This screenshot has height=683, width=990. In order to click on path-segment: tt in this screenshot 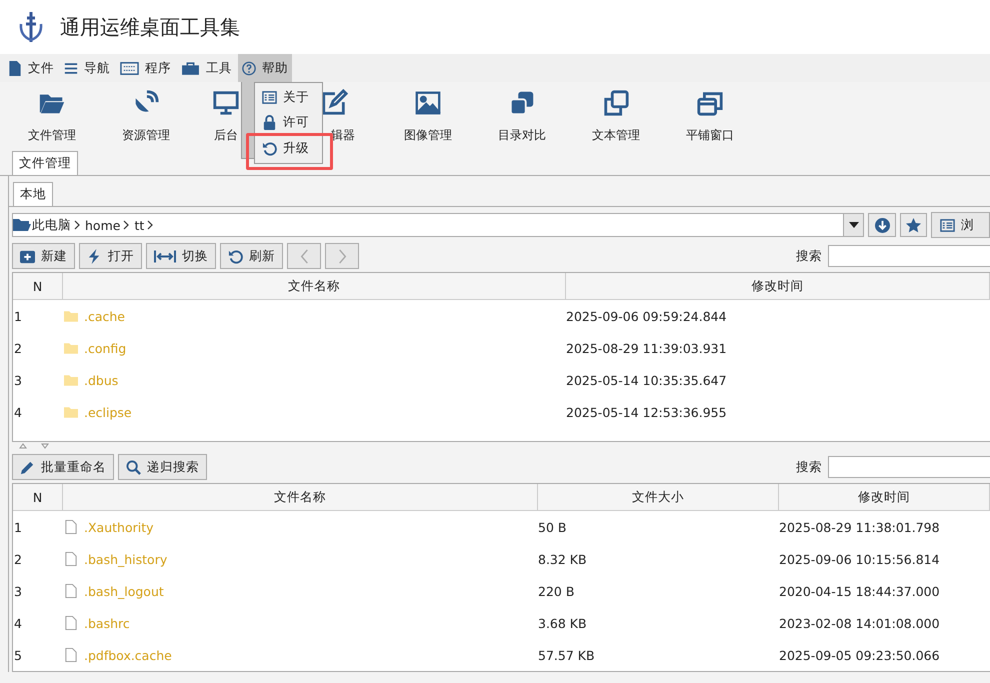, I will do `click(139, 225)`.